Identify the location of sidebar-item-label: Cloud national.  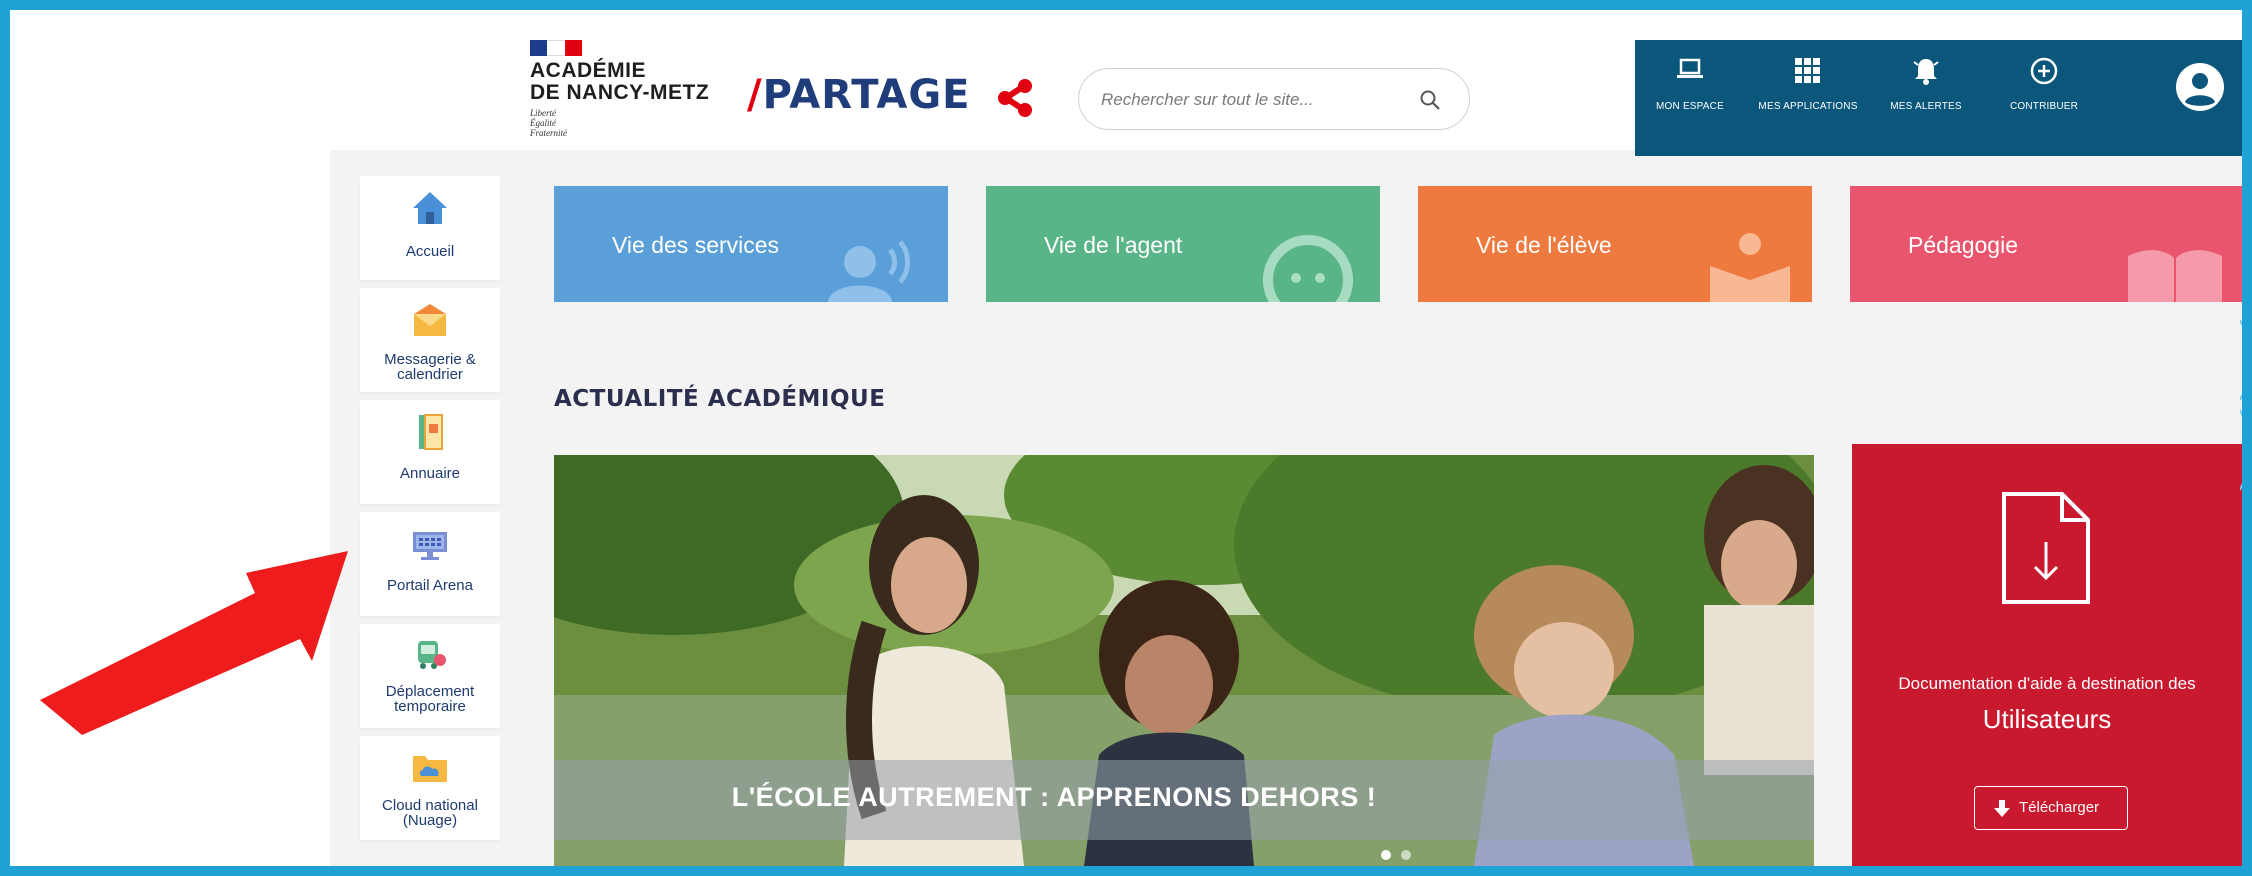
(430, 805).